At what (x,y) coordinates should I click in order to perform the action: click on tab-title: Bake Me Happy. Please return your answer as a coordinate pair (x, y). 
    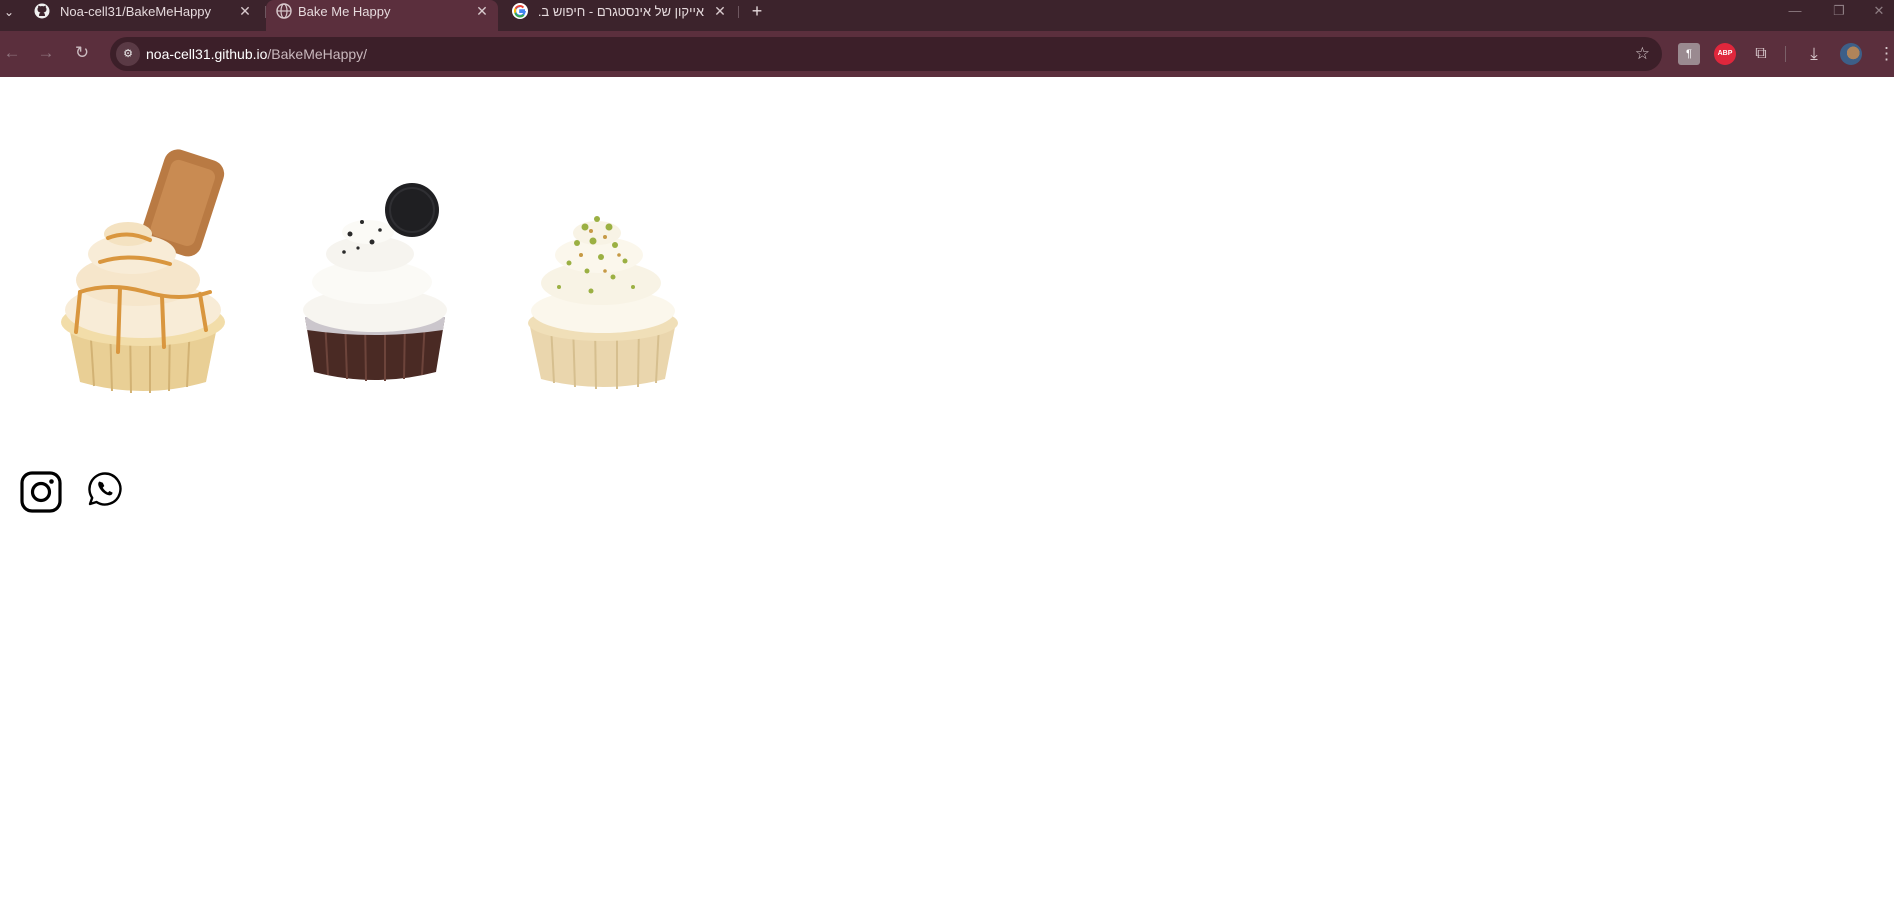
    Looking at the image, I should click on (344, 11).